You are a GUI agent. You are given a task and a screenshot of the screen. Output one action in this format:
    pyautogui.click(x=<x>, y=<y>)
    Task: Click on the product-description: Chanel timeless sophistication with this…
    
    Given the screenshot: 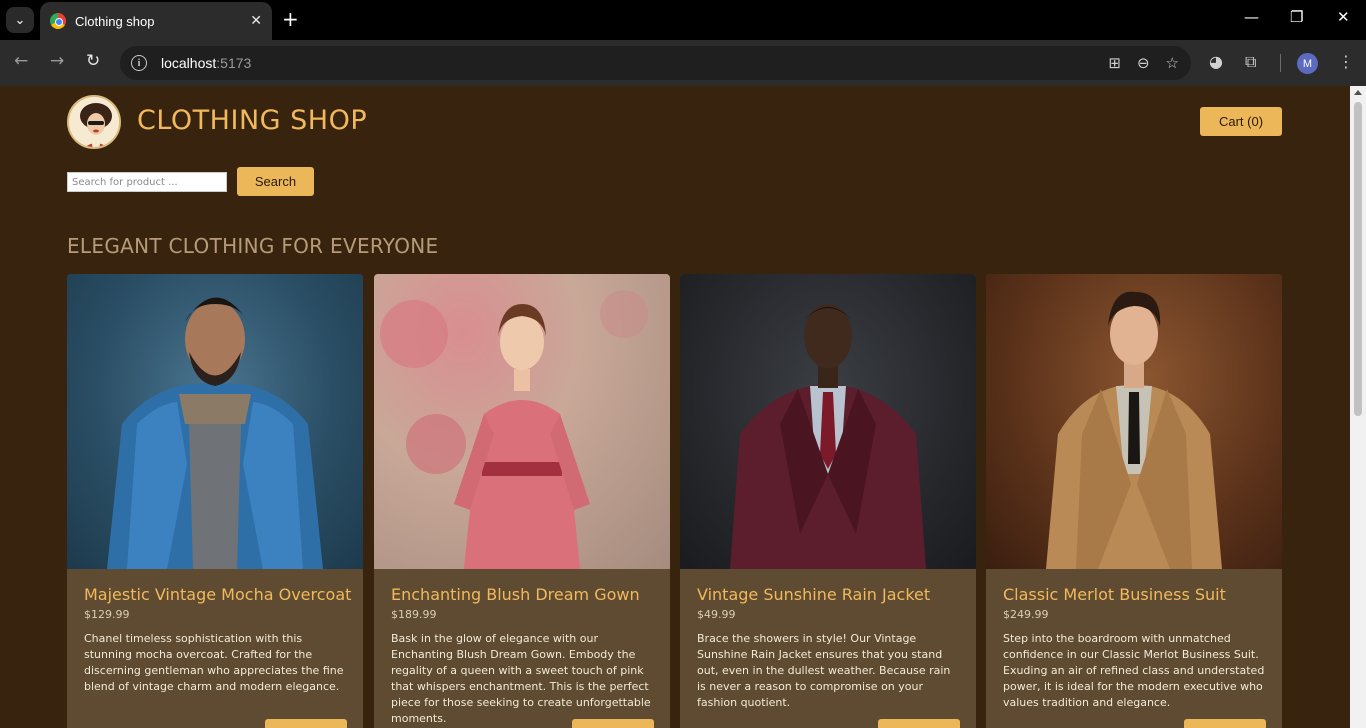 What is the action you would take?
    pyautogui.click(x=214, y=662)
    